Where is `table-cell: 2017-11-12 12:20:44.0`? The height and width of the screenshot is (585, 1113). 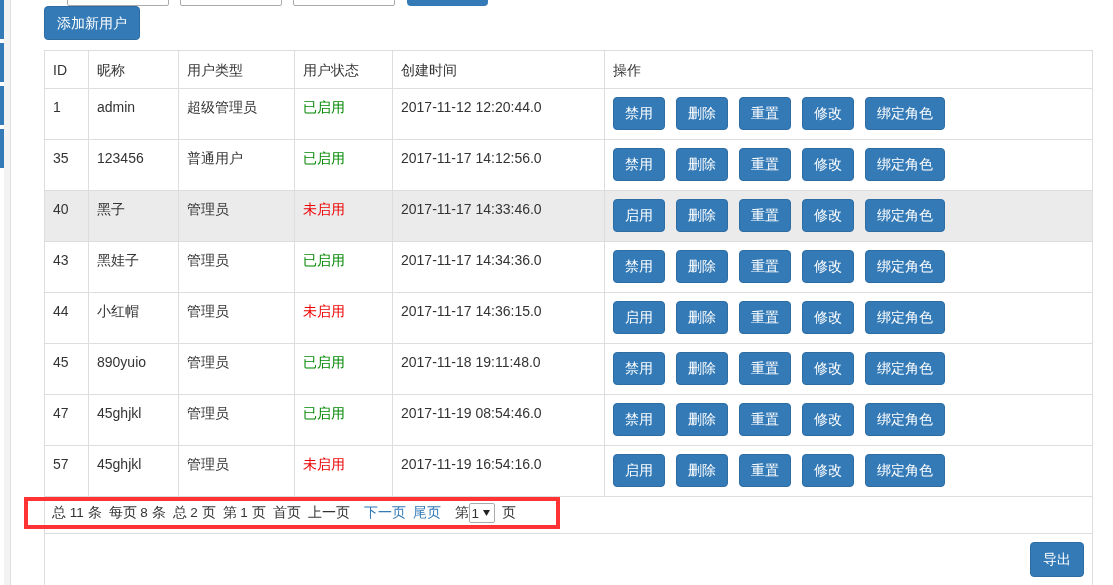
table-cell: 2017-11-12 12:20:44.0 is located at coordinates (499, 114).